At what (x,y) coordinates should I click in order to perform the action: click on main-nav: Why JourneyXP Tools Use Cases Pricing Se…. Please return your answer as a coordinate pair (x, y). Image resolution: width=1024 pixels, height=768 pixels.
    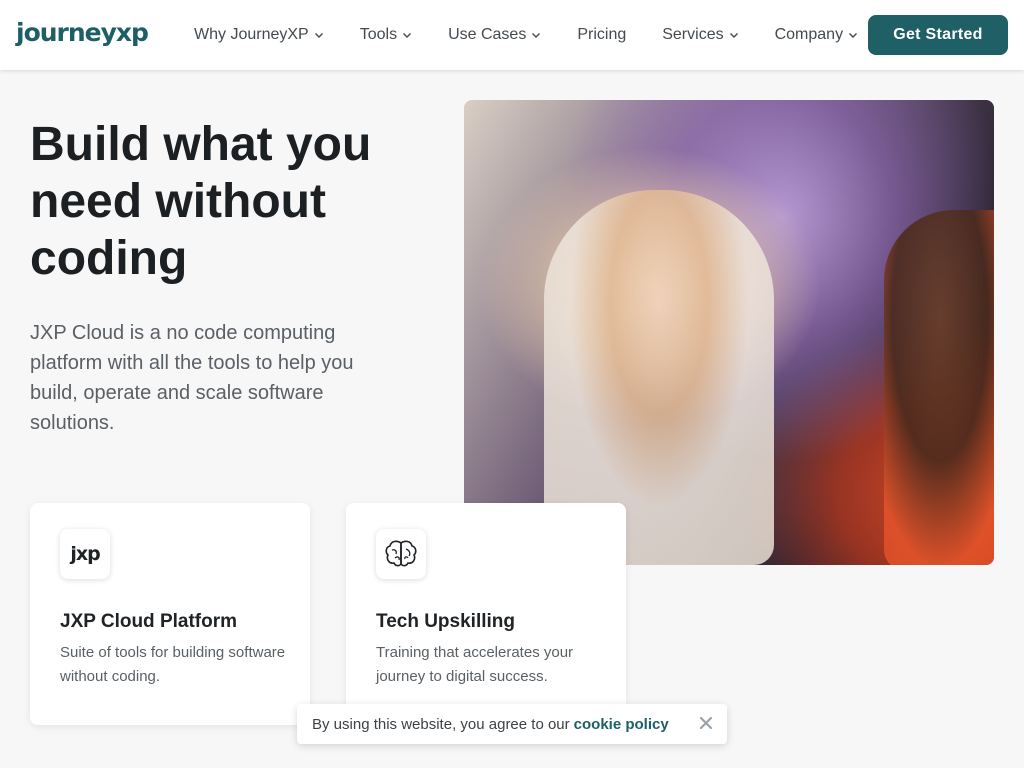
    Looking at the image, I should click on (544, 35).